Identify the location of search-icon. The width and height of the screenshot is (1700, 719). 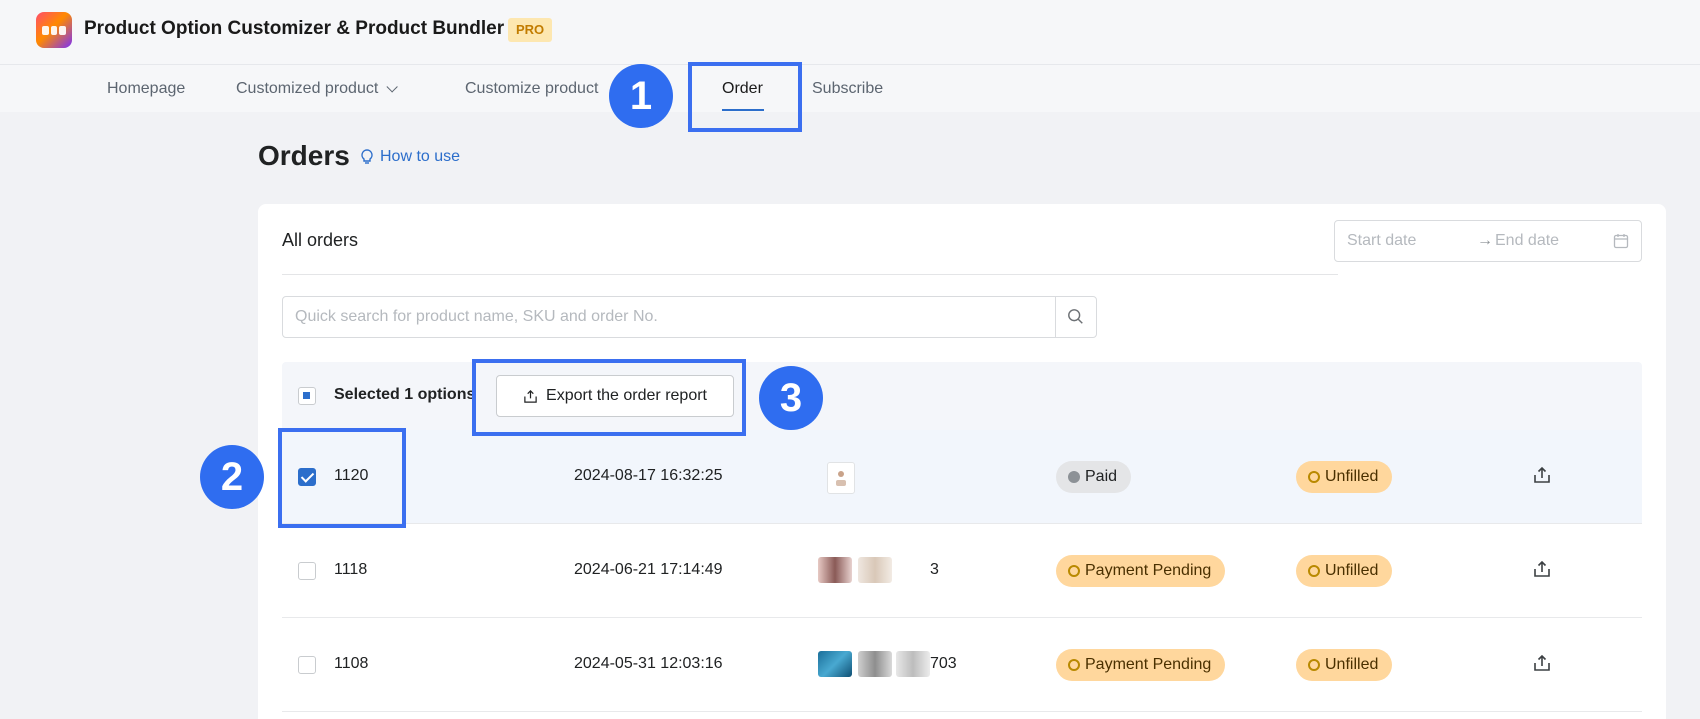
(1075, 316).